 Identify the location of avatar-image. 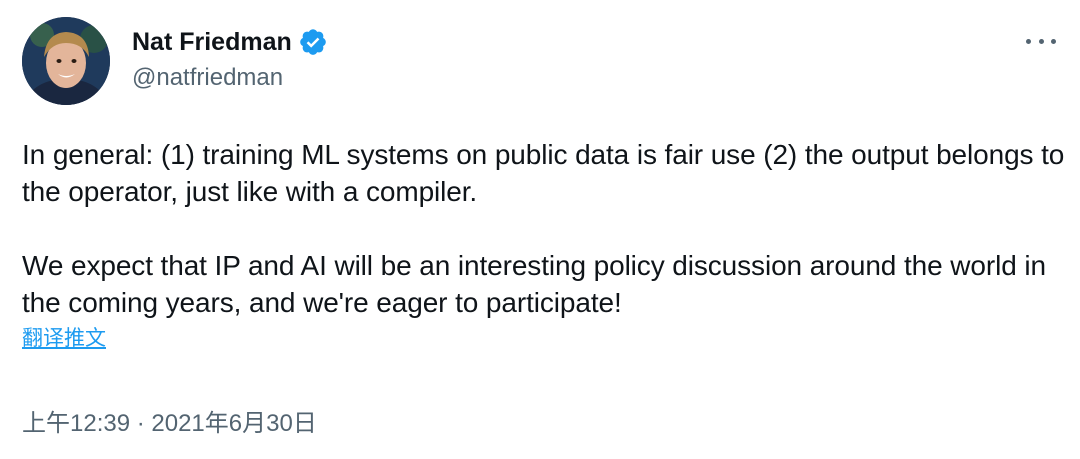
(66, 61).